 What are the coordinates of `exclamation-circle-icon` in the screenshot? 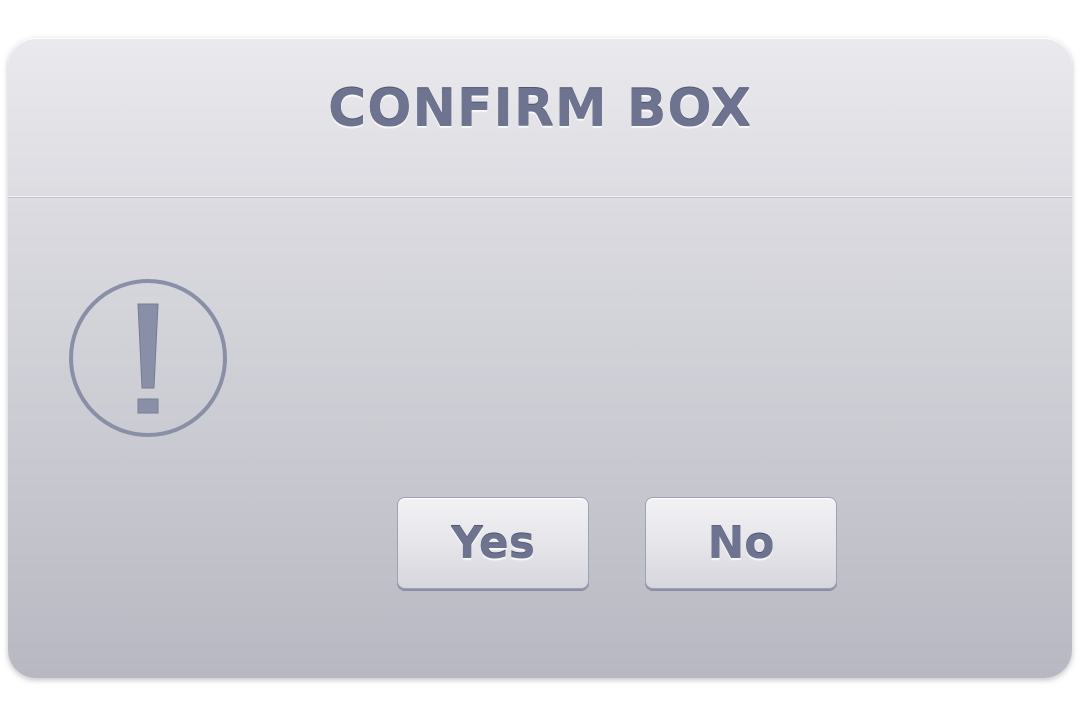 It's located at (148, 358).